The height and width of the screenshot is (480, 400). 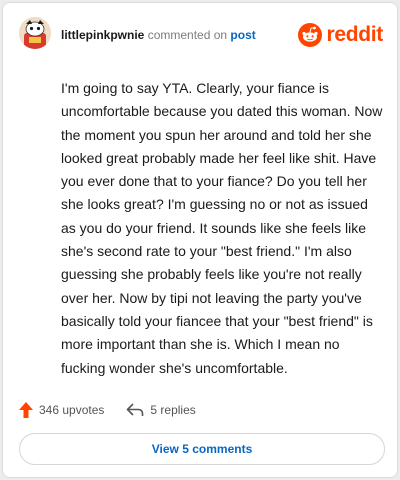 I want to click on replies-button: 5 replies, so click(x=161, y=410).